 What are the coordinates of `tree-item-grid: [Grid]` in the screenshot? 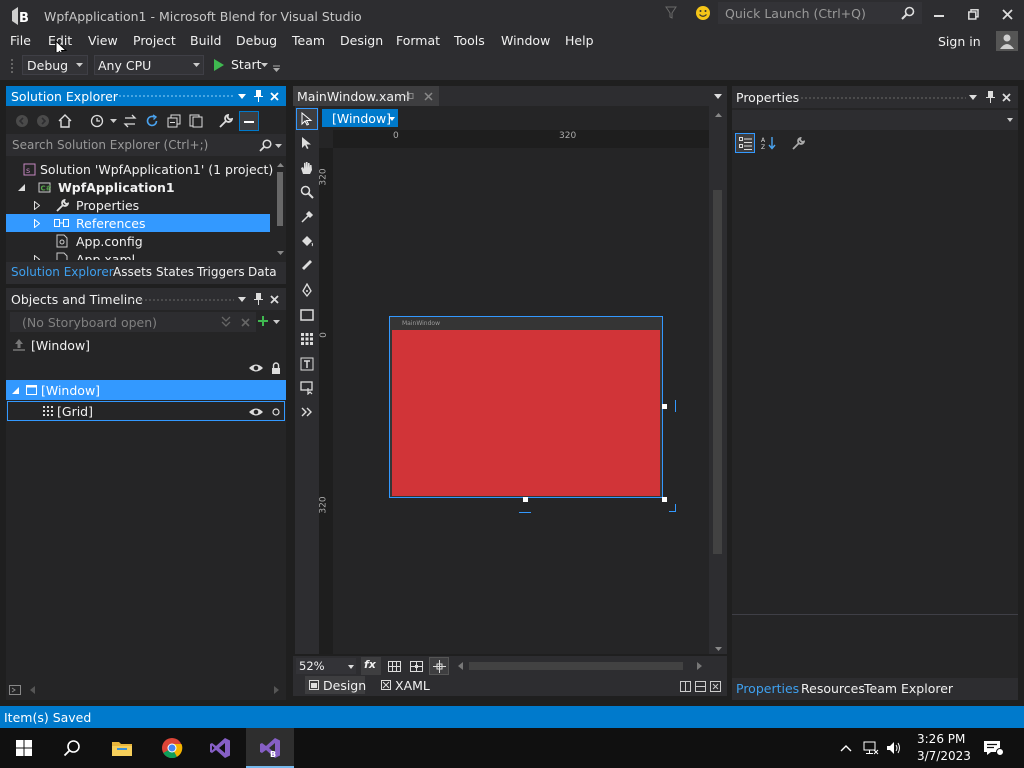 It's located at (146, 411).